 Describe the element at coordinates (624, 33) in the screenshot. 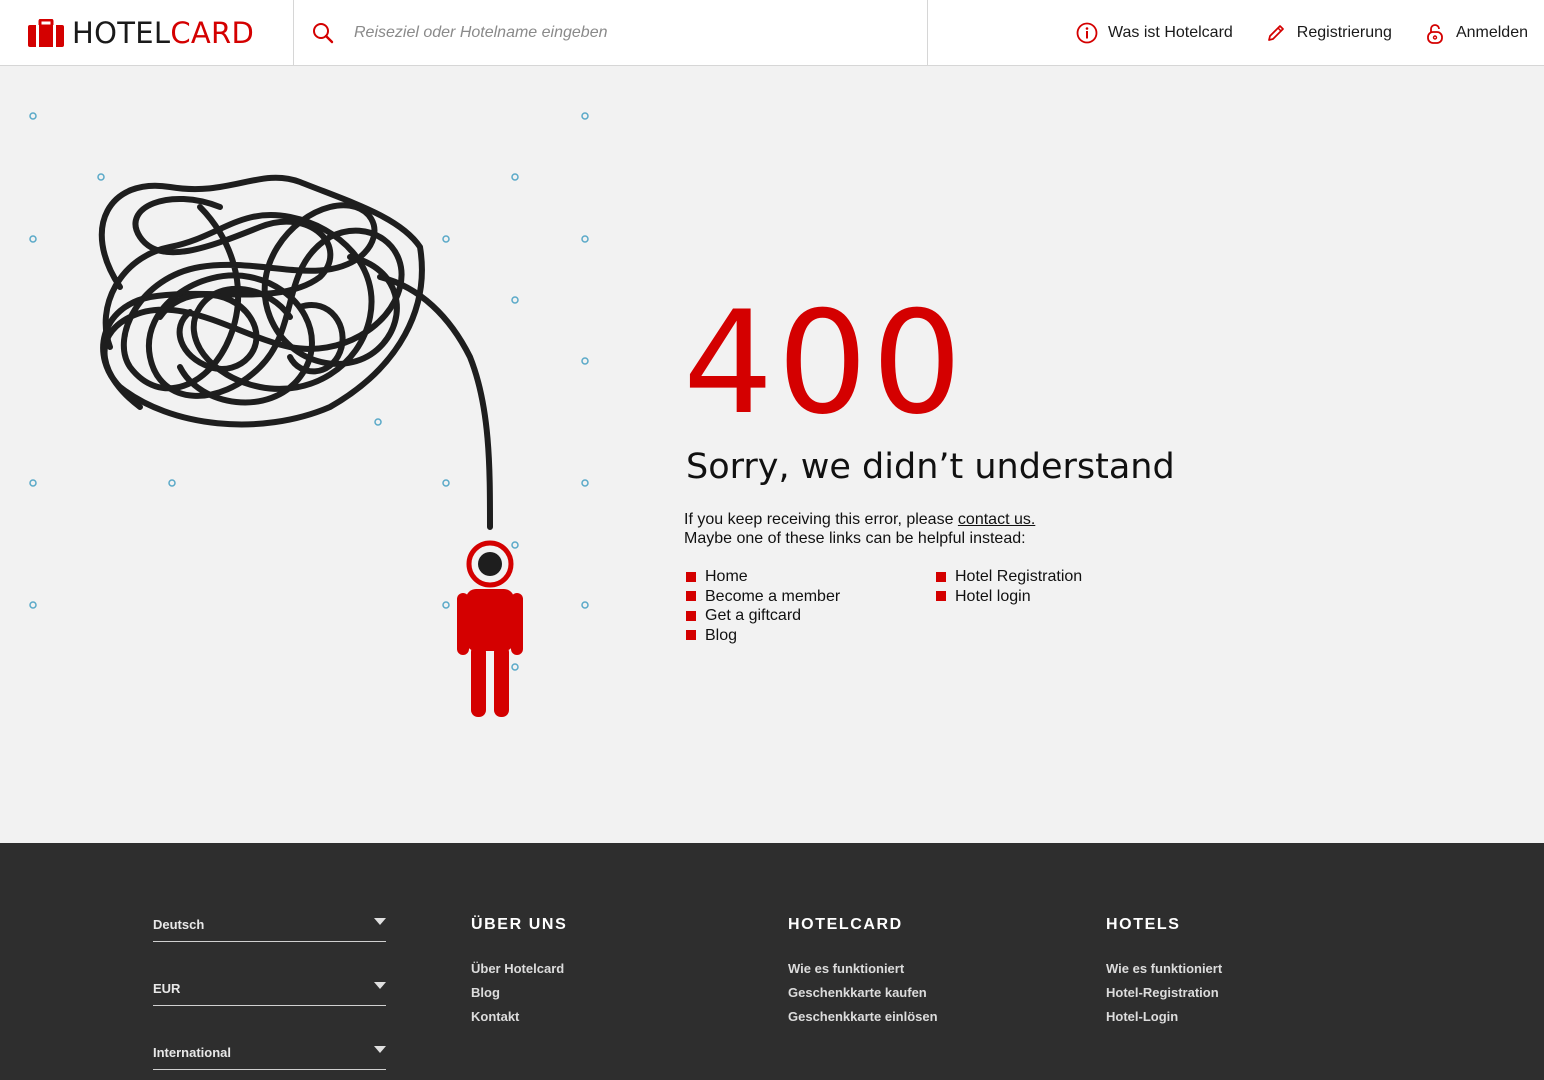

I see `search-input` at that location.